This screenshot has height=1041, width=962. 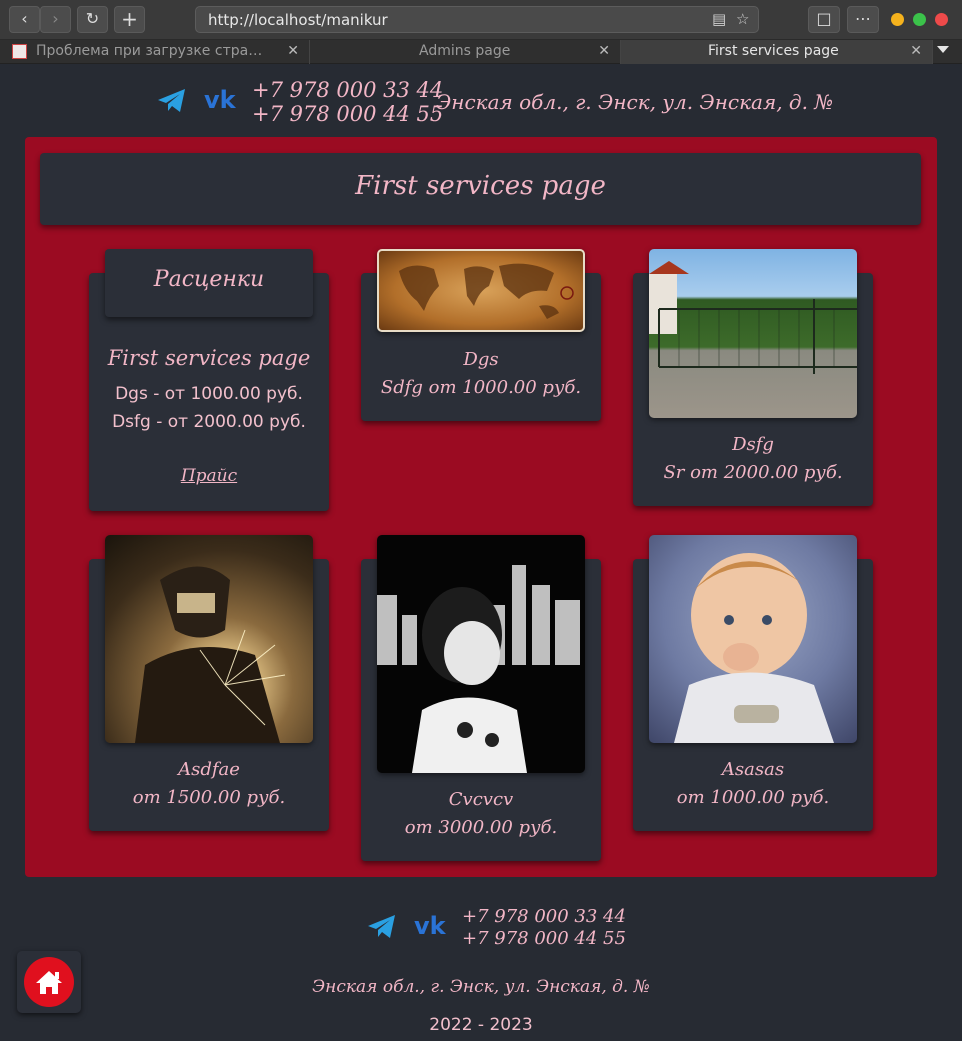 I want to click on price-heading: Расценки, so click(x=209, y=279).